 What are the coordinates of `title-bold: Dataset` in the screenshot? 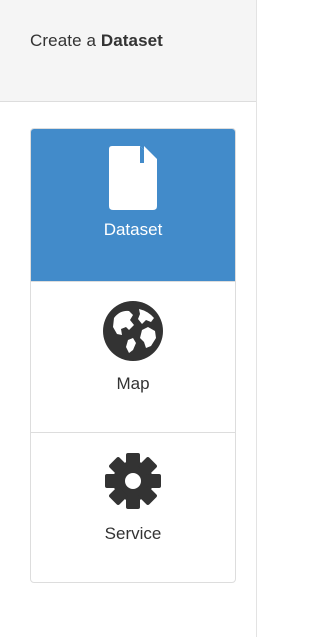 It's located at (131, 40).